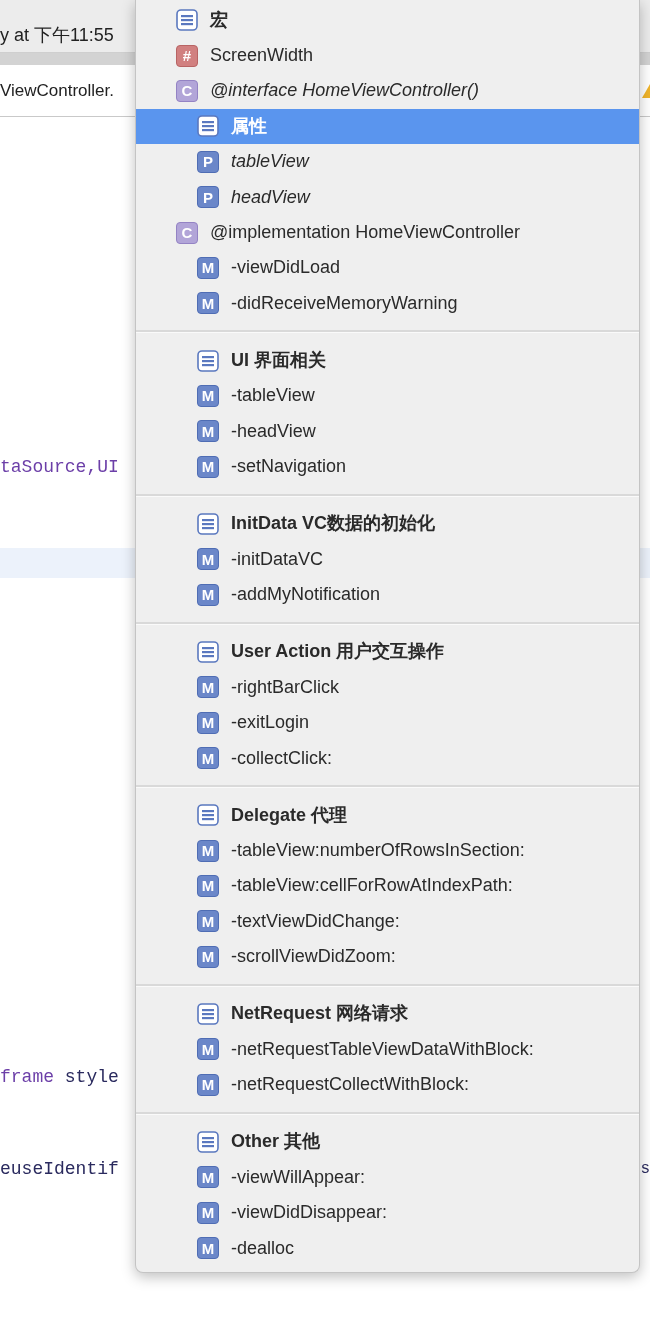 The height and width of the screenshot is (1337, 650). What do you see at coordinates (387, 20) in the screenshot?
I see `menu-item: 宏` at bounding box center [387, 20].